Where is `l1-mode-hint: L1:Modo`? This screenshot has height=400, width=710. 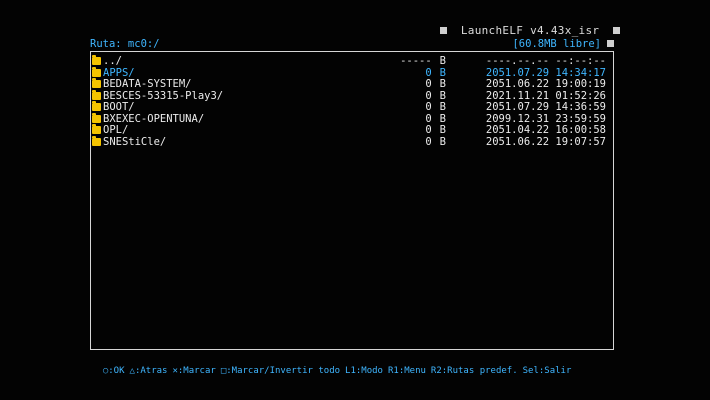
l1-mode-hint: L1:Modo is located at coordinates (364, 371).